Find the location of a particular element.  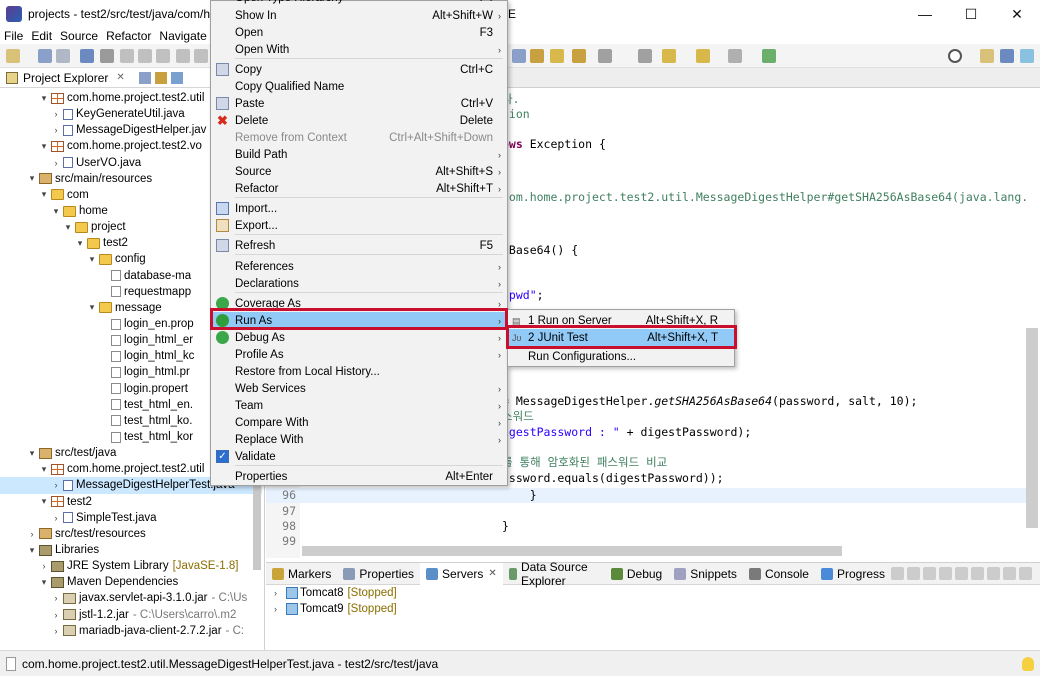

tree-item: › SimpleTest.java is located at coordinates (131, 518).